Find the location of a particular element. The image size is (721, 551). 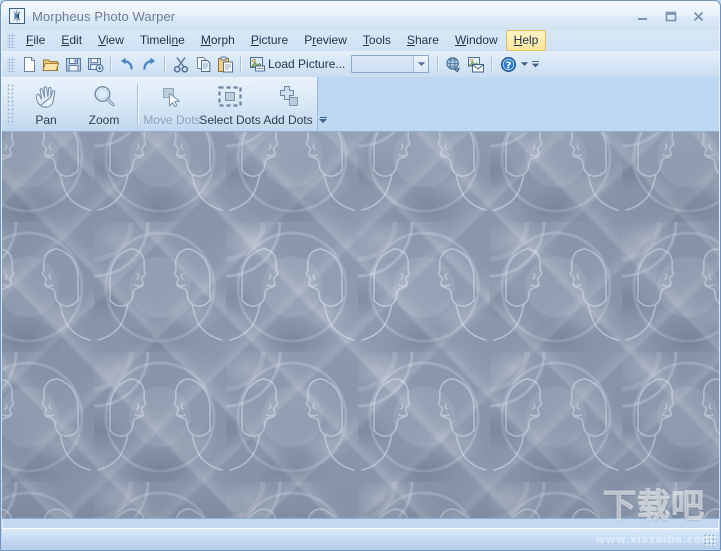

menu-item-preview: Preview is located at coordinates (325, 40).